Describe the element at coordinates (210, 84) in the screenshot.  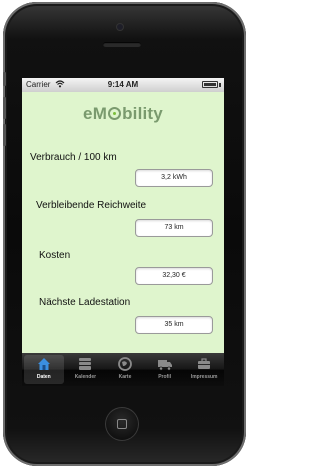
I see `battery-icon` at that location.